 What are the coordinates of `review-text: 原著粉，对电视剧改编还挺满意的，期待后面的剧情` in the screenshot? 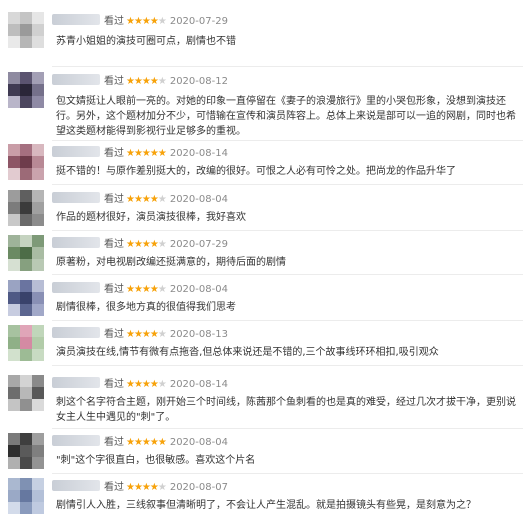 It's located at (171, 262).